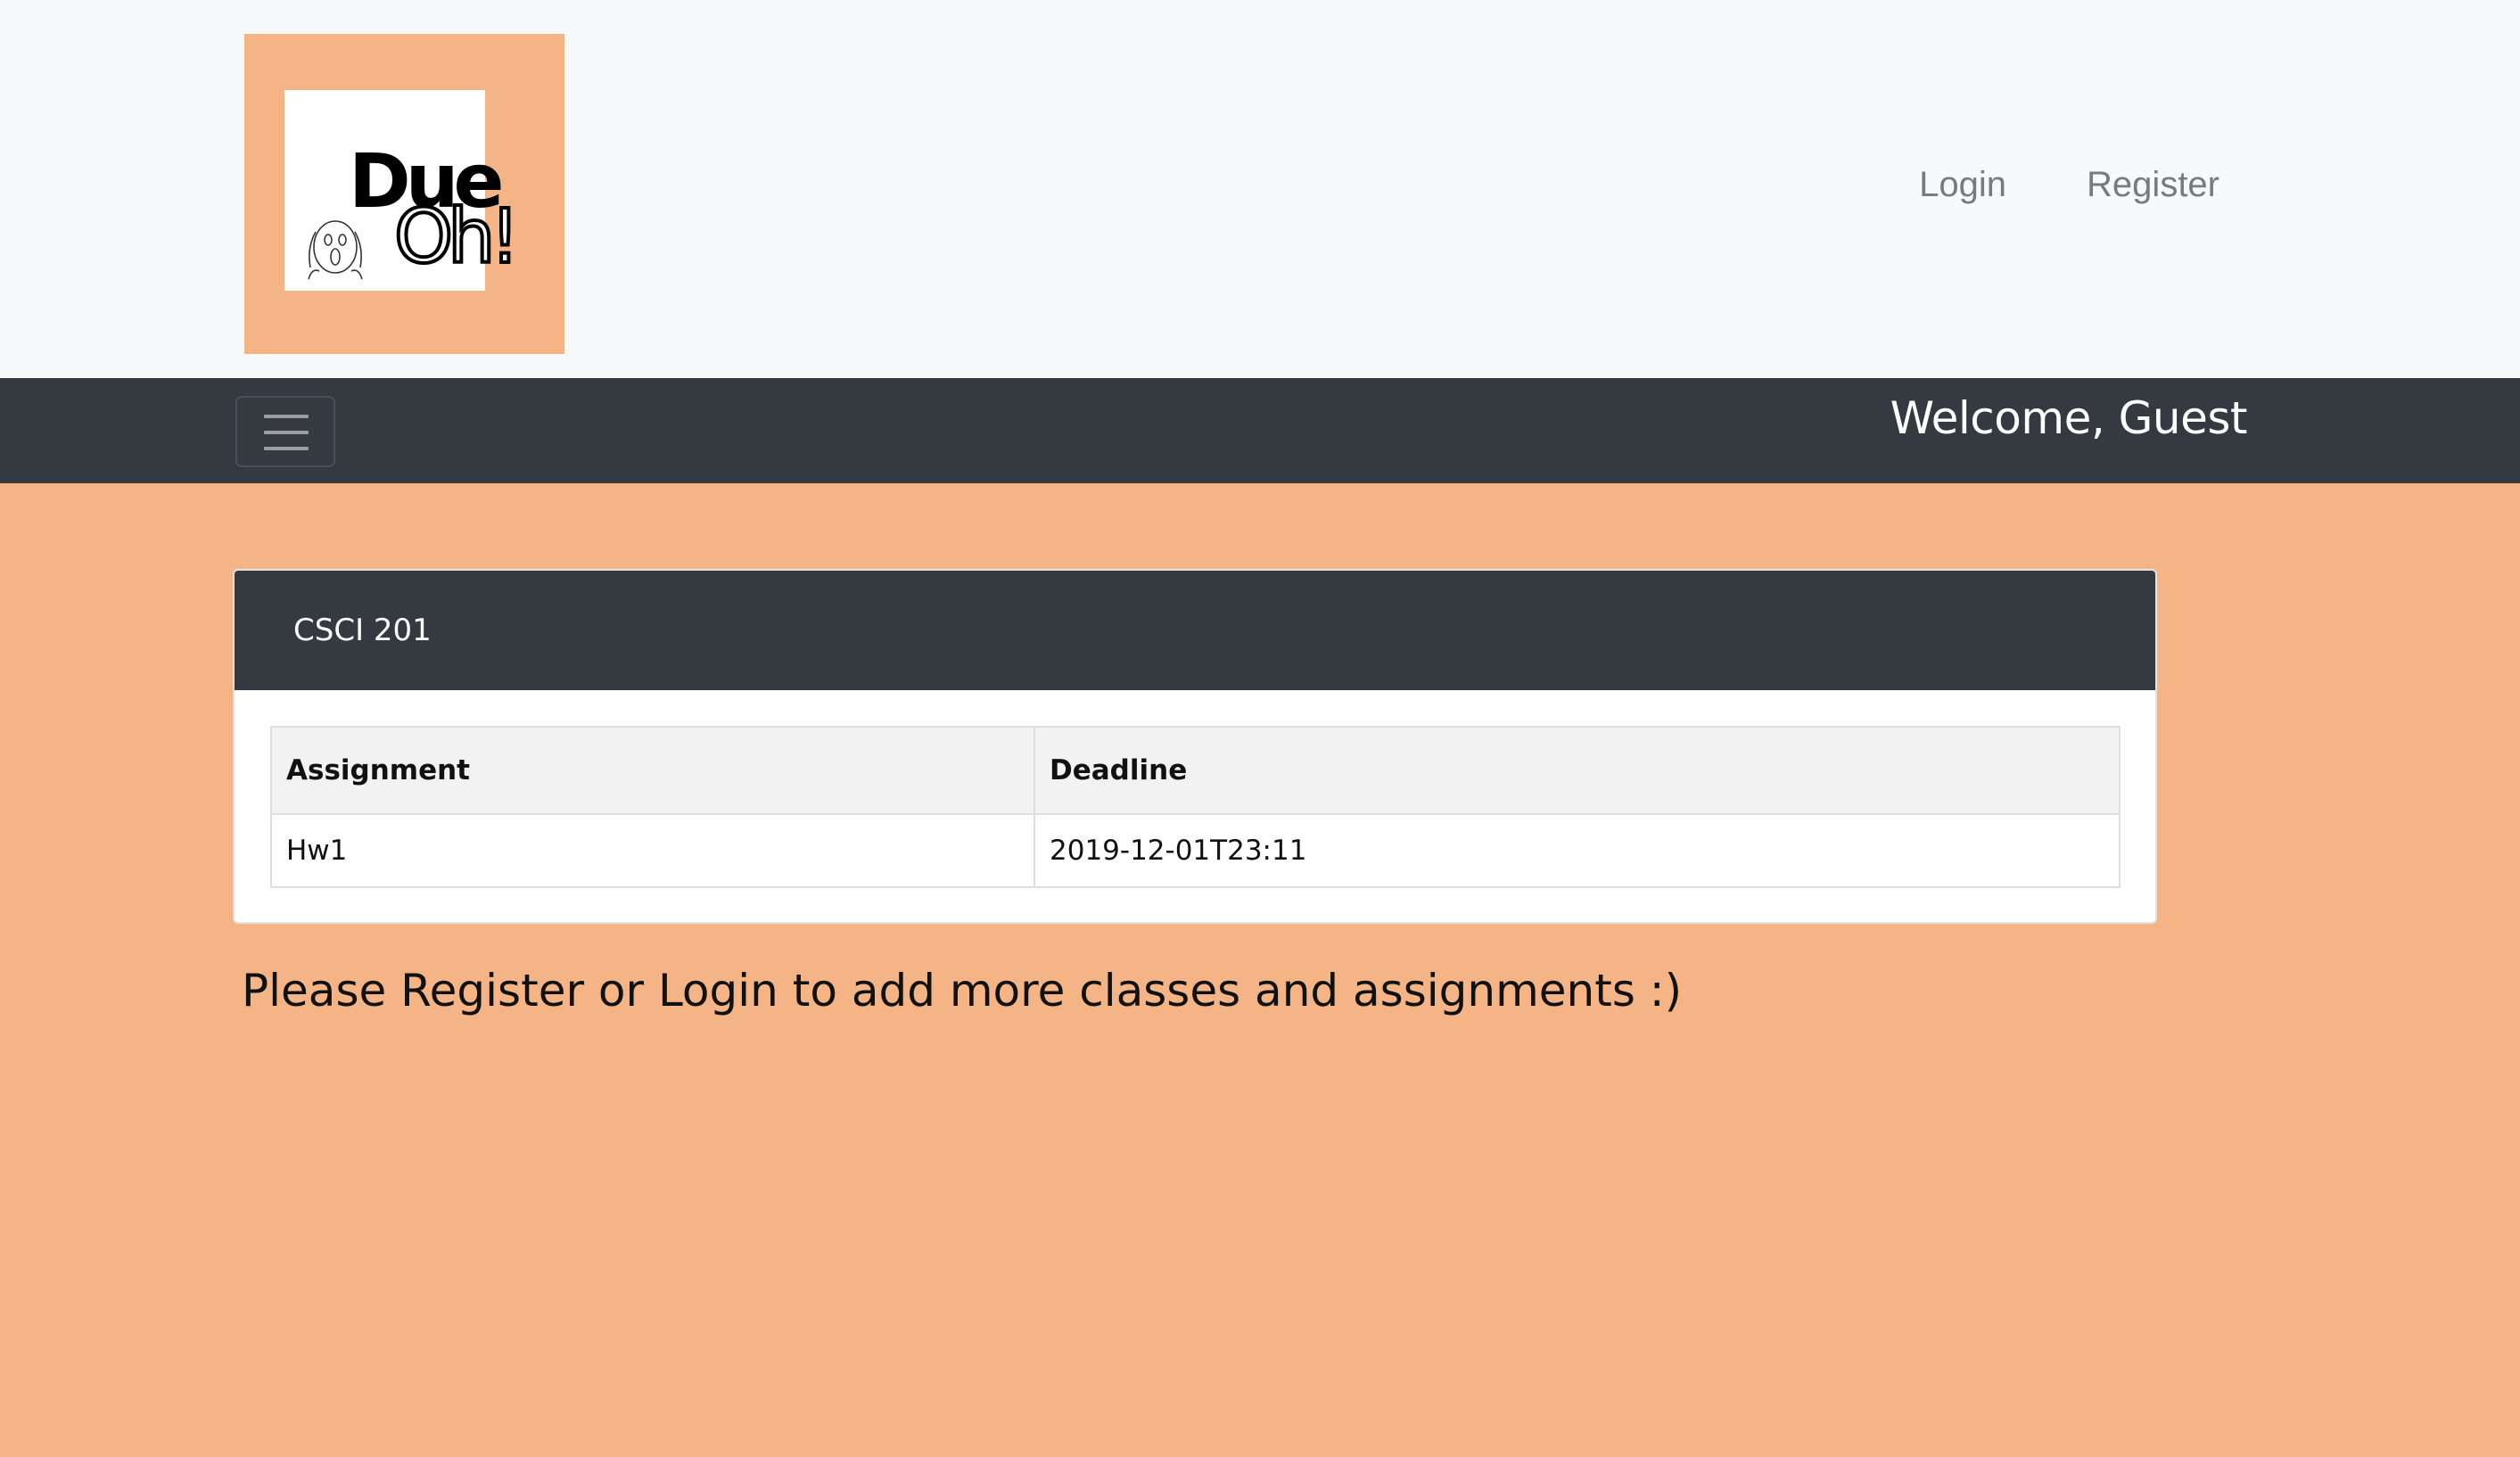 The width and height of the screenshot is (2520, 1457). What do you see at coordinates (652, 850) in the screenshot?
I see `assignment-cell: Hw1` at bounding box center [652, 850].